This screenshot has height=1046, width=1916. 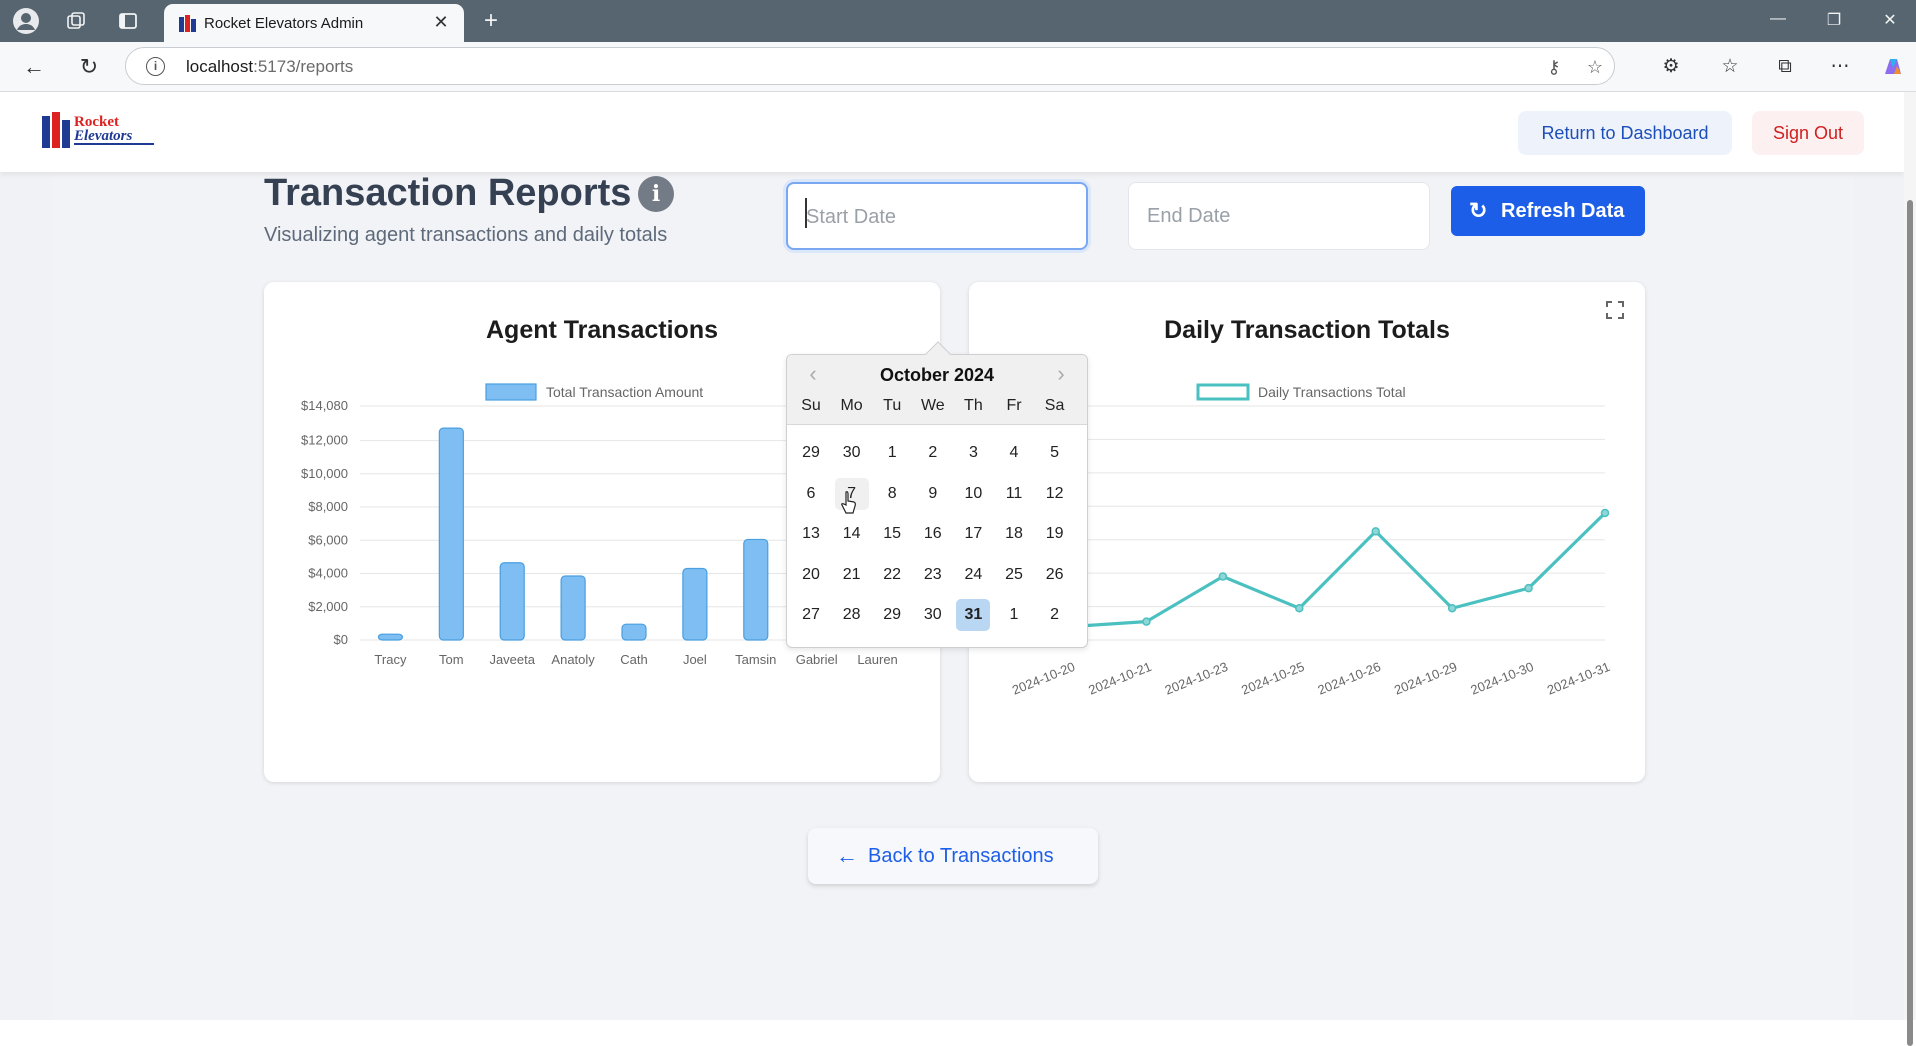 What do you see at coordinates (1332, 392) in the screenshot?
I see `legend-label: Daily Transactions Total` at bounding box center [1332, 392].